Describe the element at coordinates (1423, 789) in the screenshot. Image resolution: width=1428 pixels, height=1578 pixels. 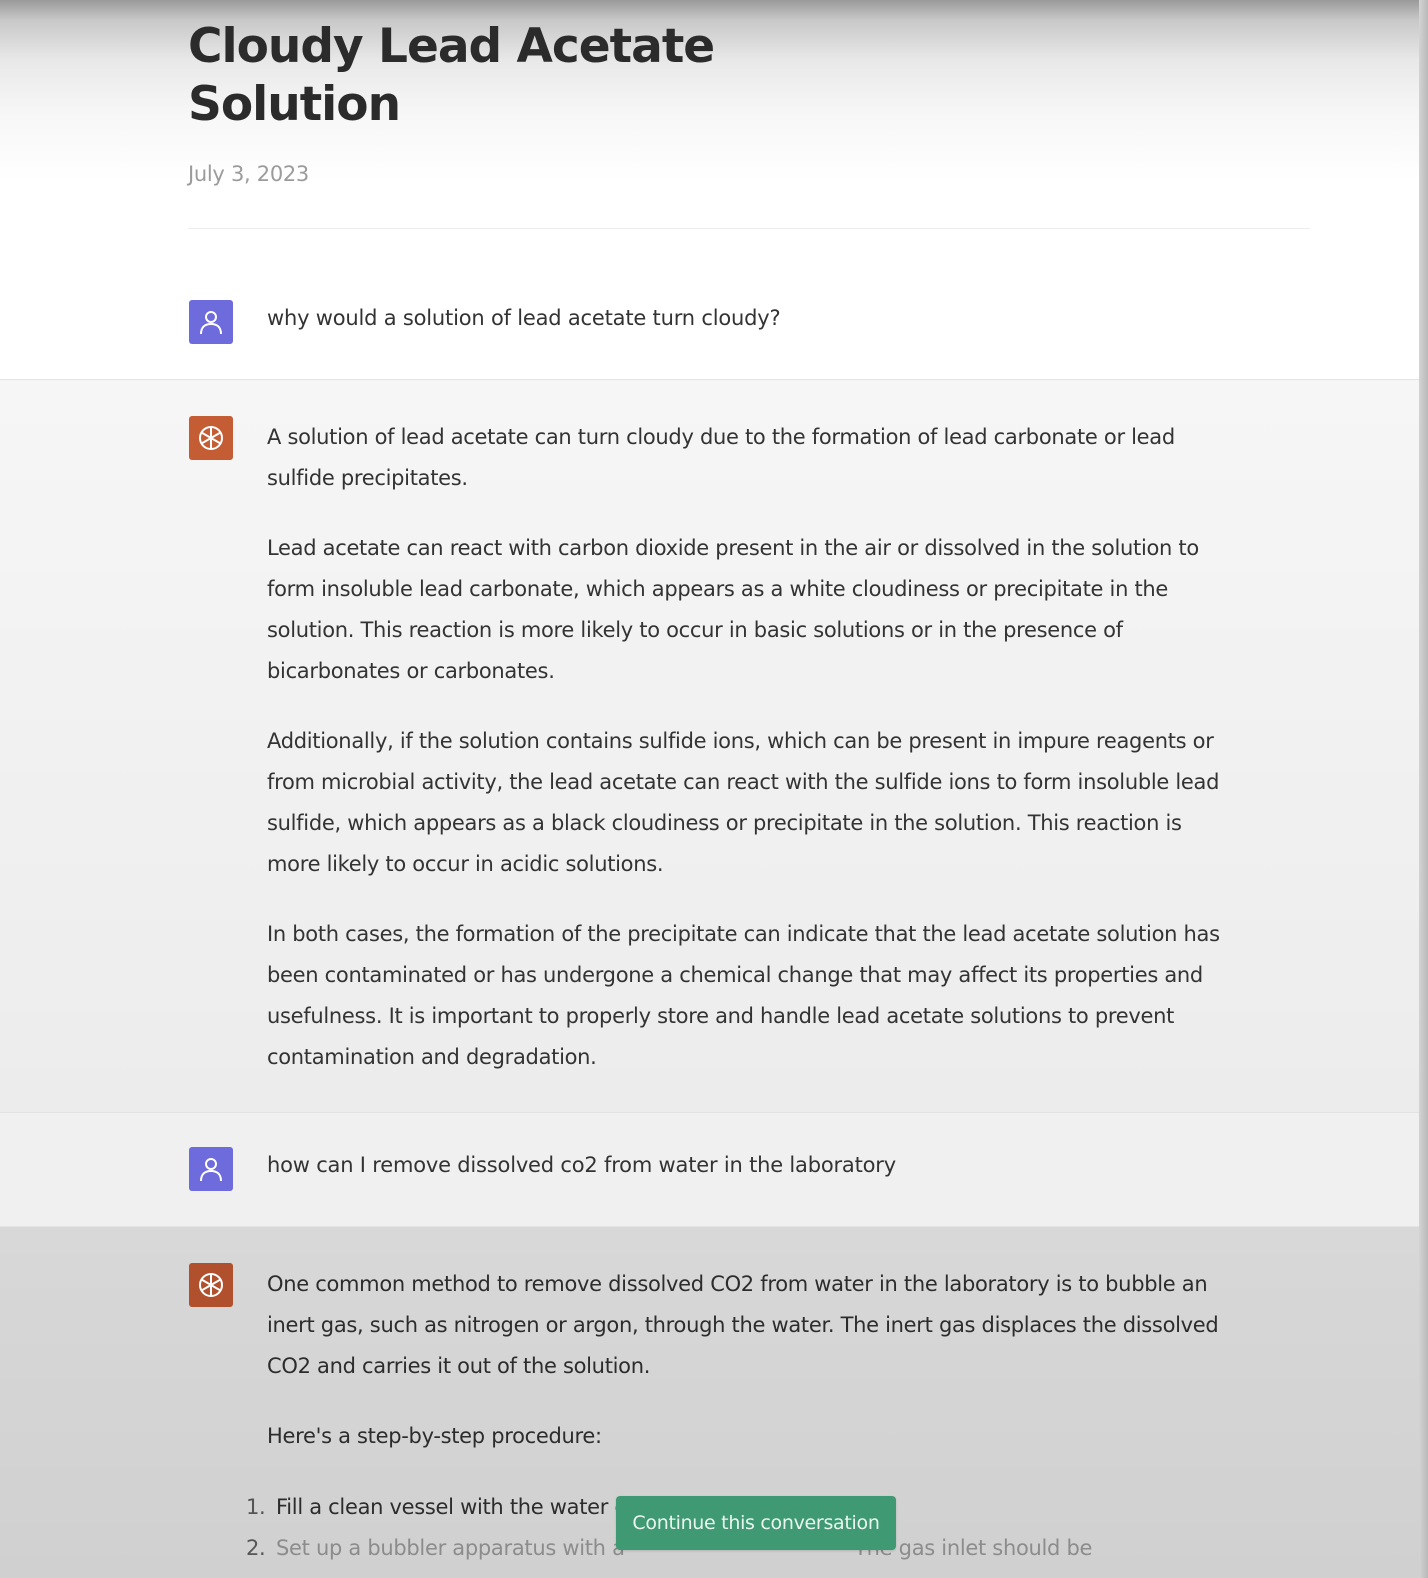
I see `window-edge` at that location.